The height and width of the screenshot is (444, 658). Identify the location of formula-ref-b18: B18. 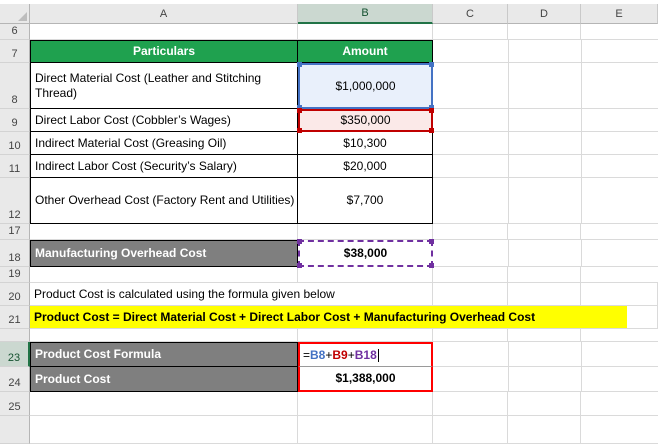
(365, 354).